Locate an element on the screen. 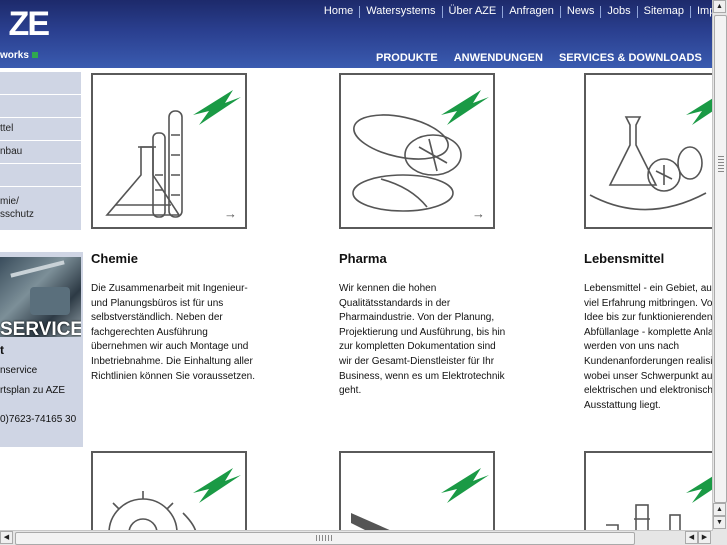 This screenshot has height=545, width=727. scroll-up-button: ▲ is located at coordinates (719, 6).